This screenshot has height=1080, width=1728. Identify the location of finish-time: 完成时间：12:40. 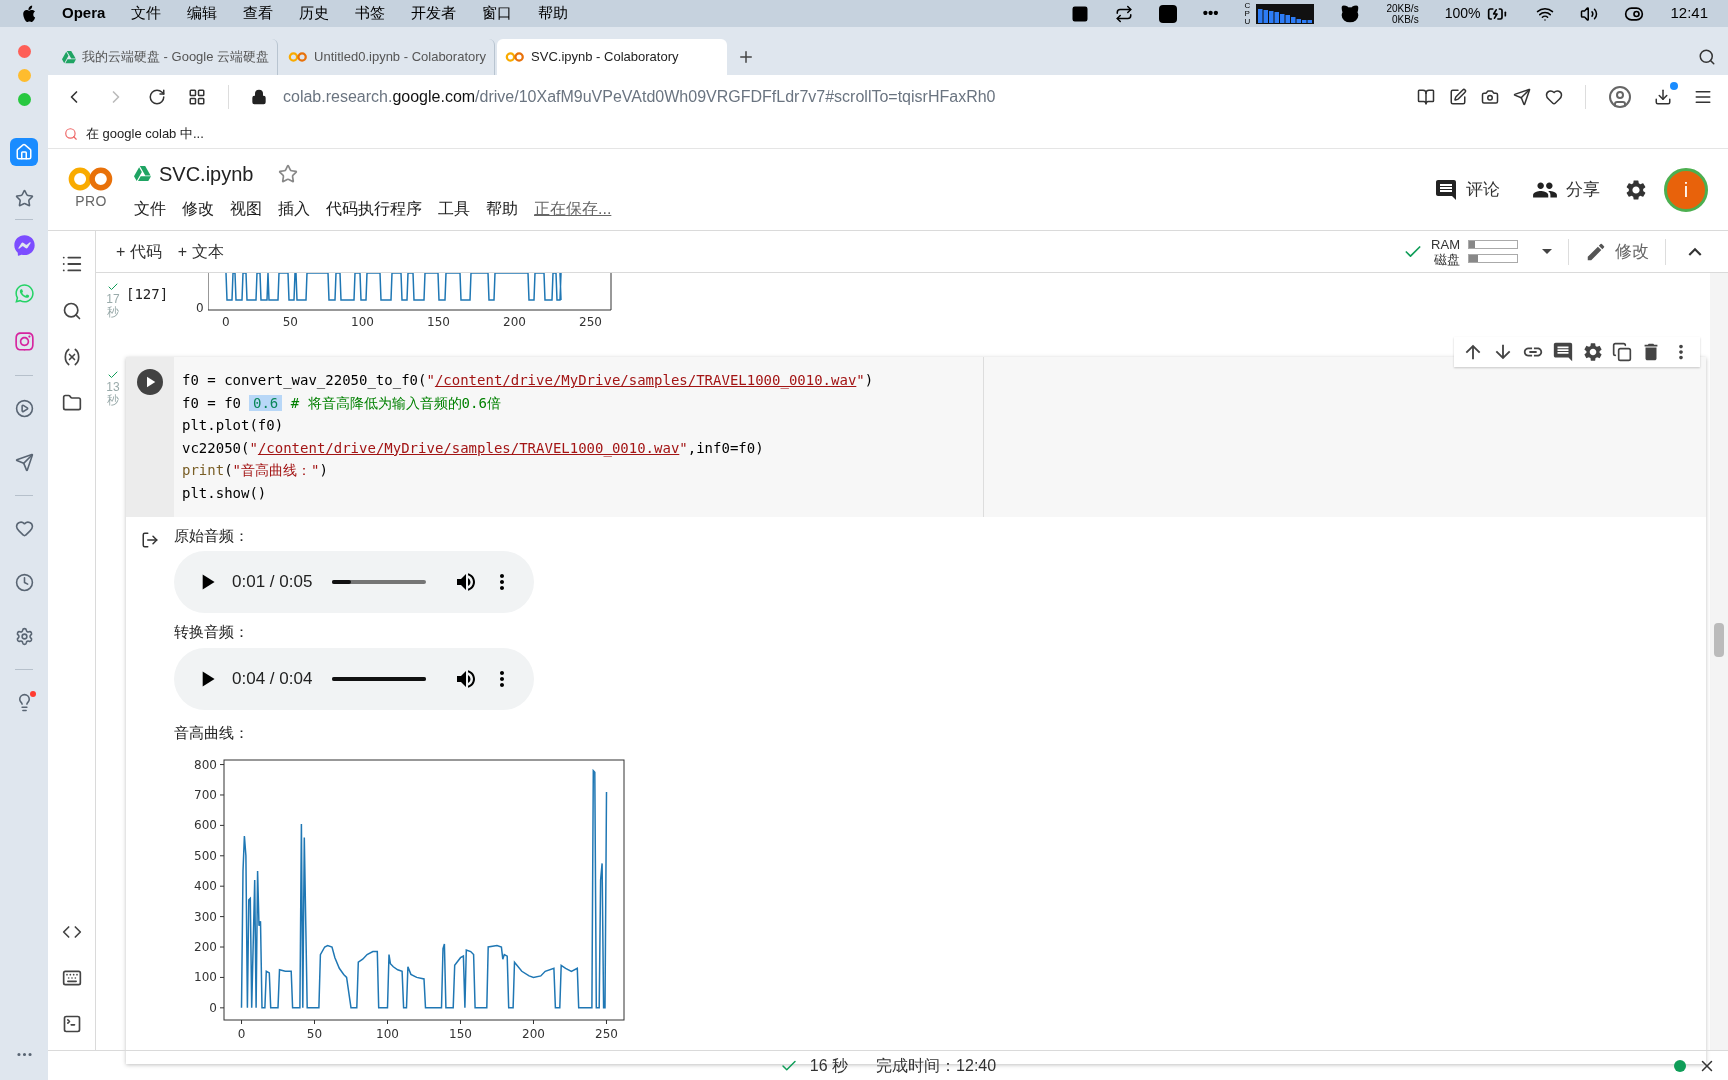
(936, 1065).